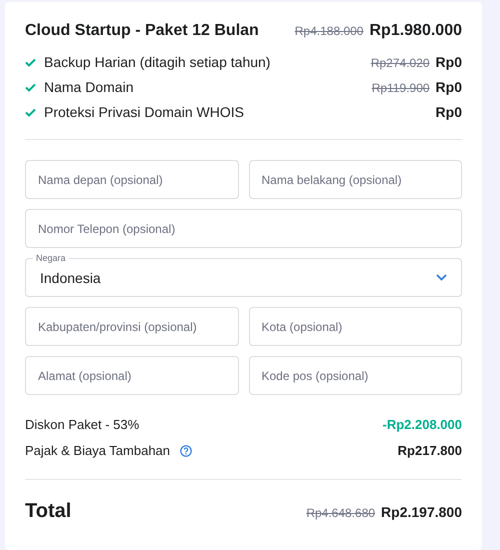  I want to click on summary-label: Pajak & Biaya Tambahan, so click(97, 450).